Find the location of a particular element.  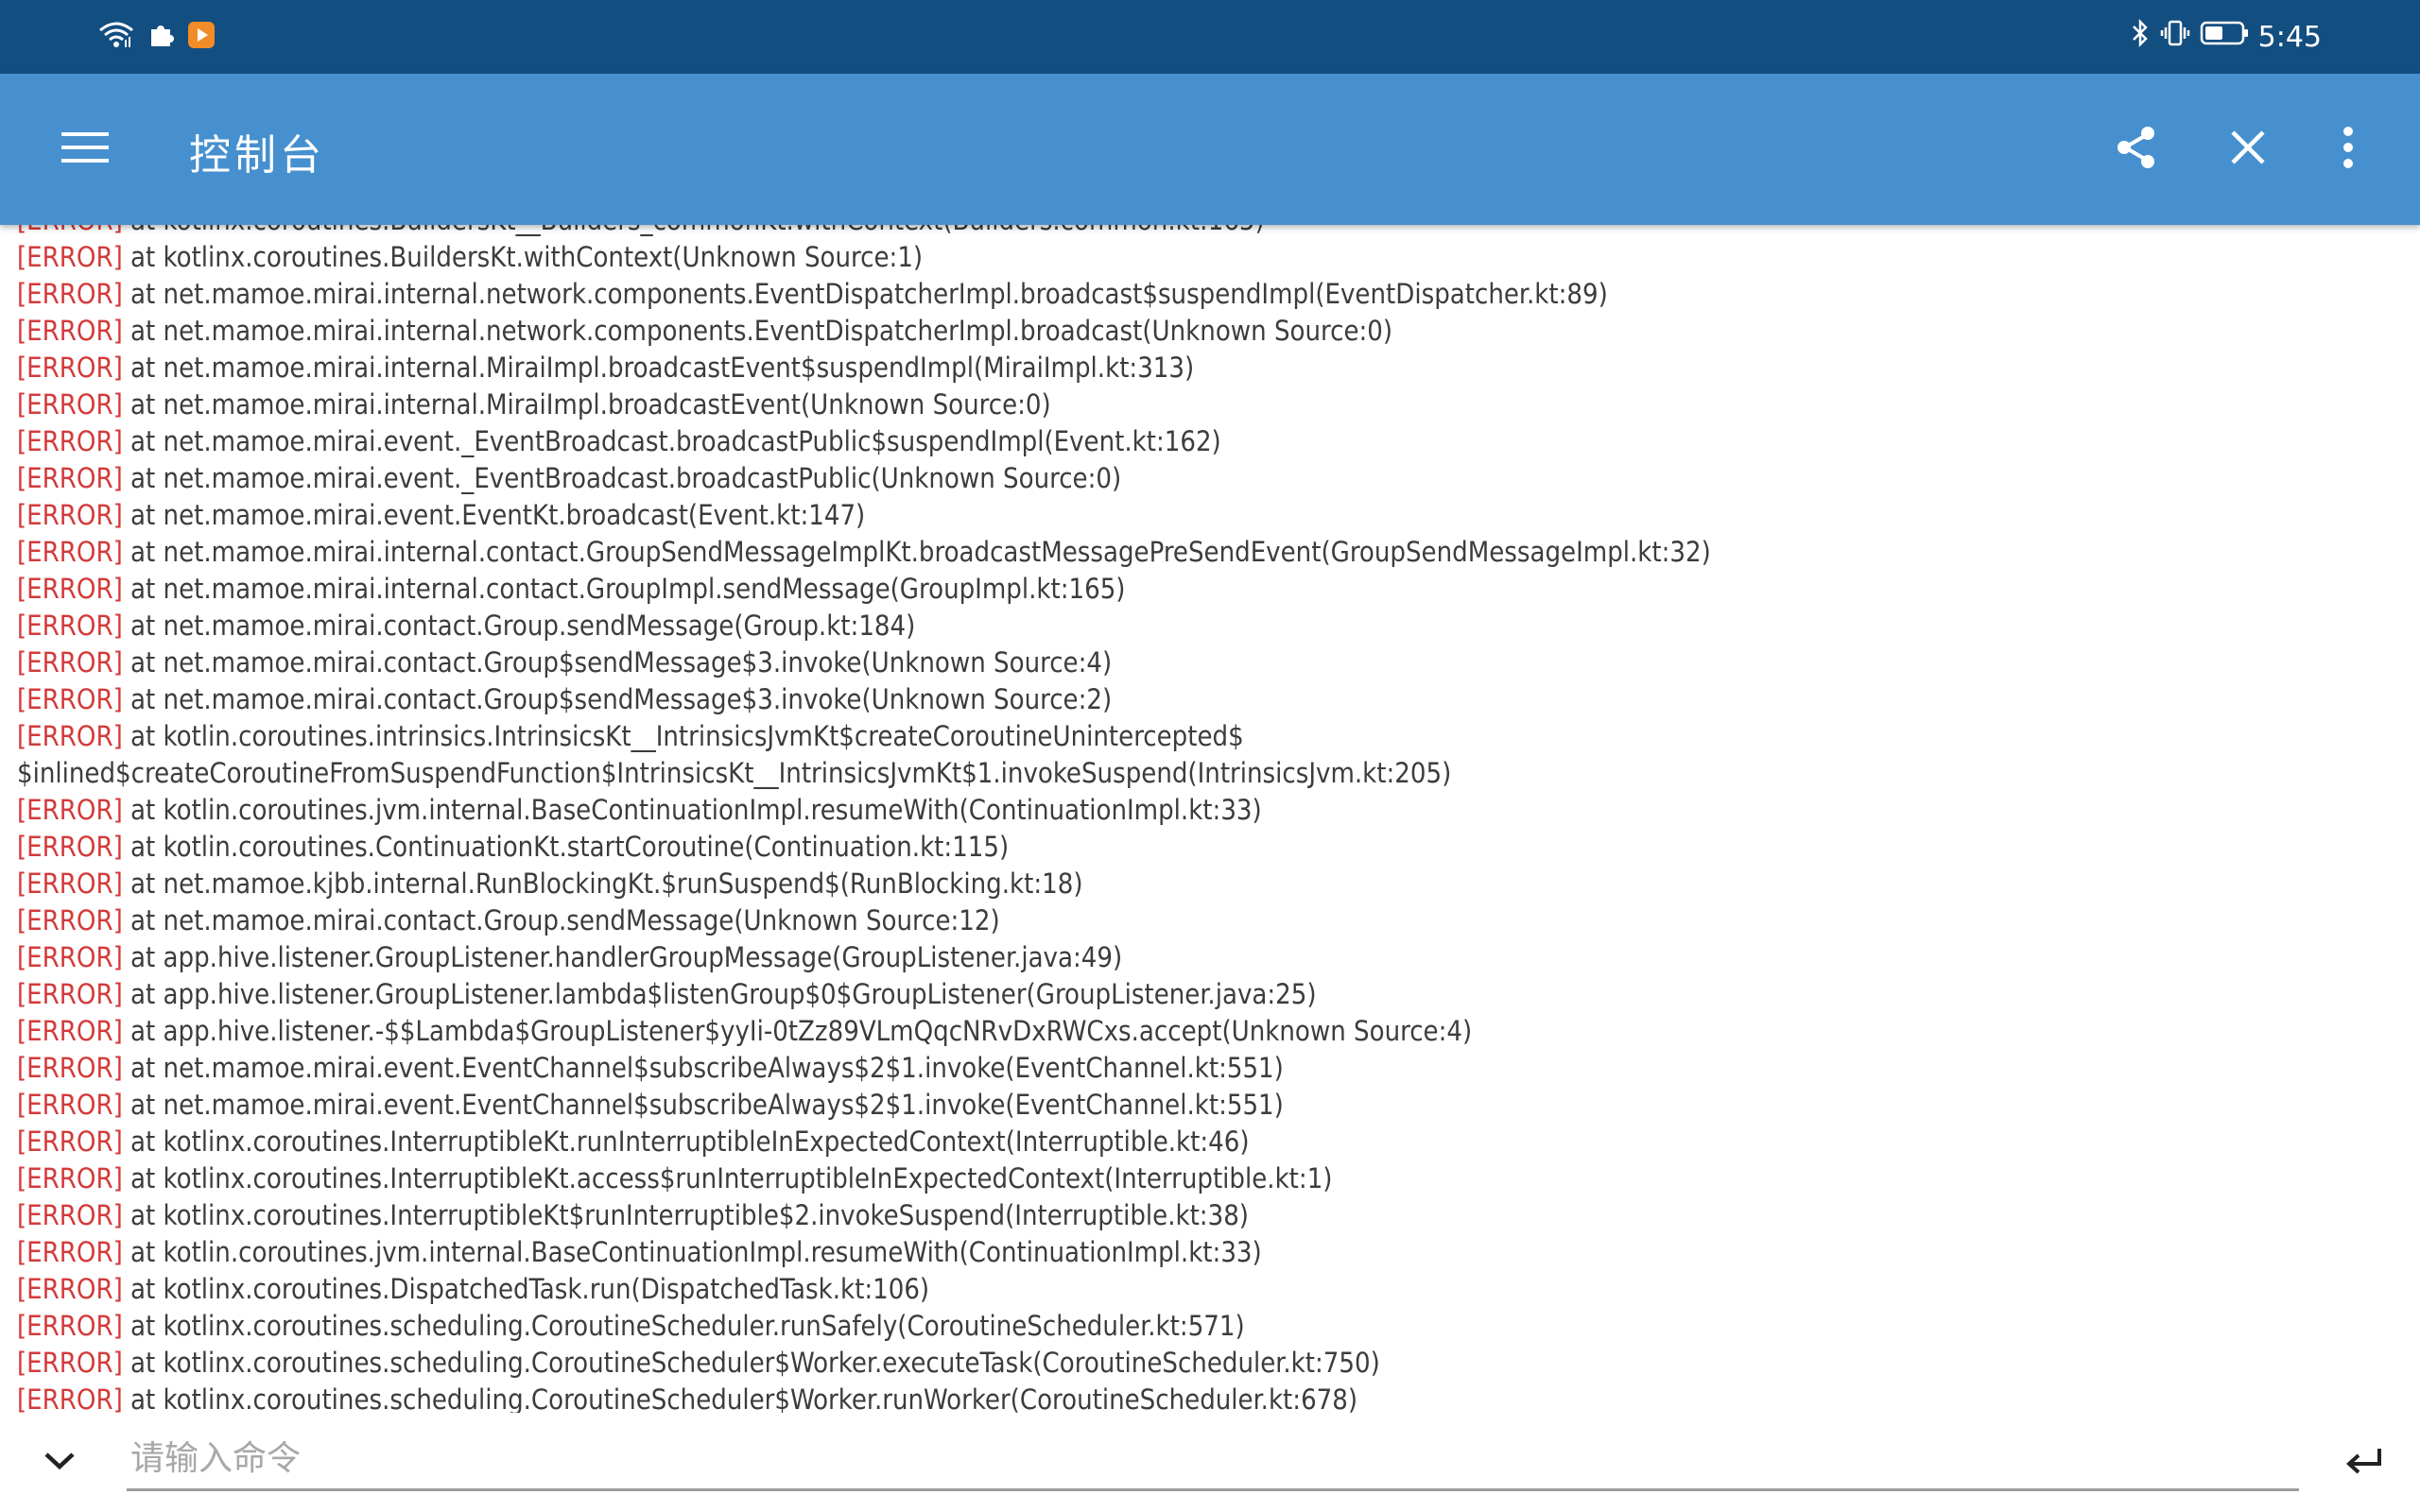

submit-command-button is located at coordinates (2364, 1463).